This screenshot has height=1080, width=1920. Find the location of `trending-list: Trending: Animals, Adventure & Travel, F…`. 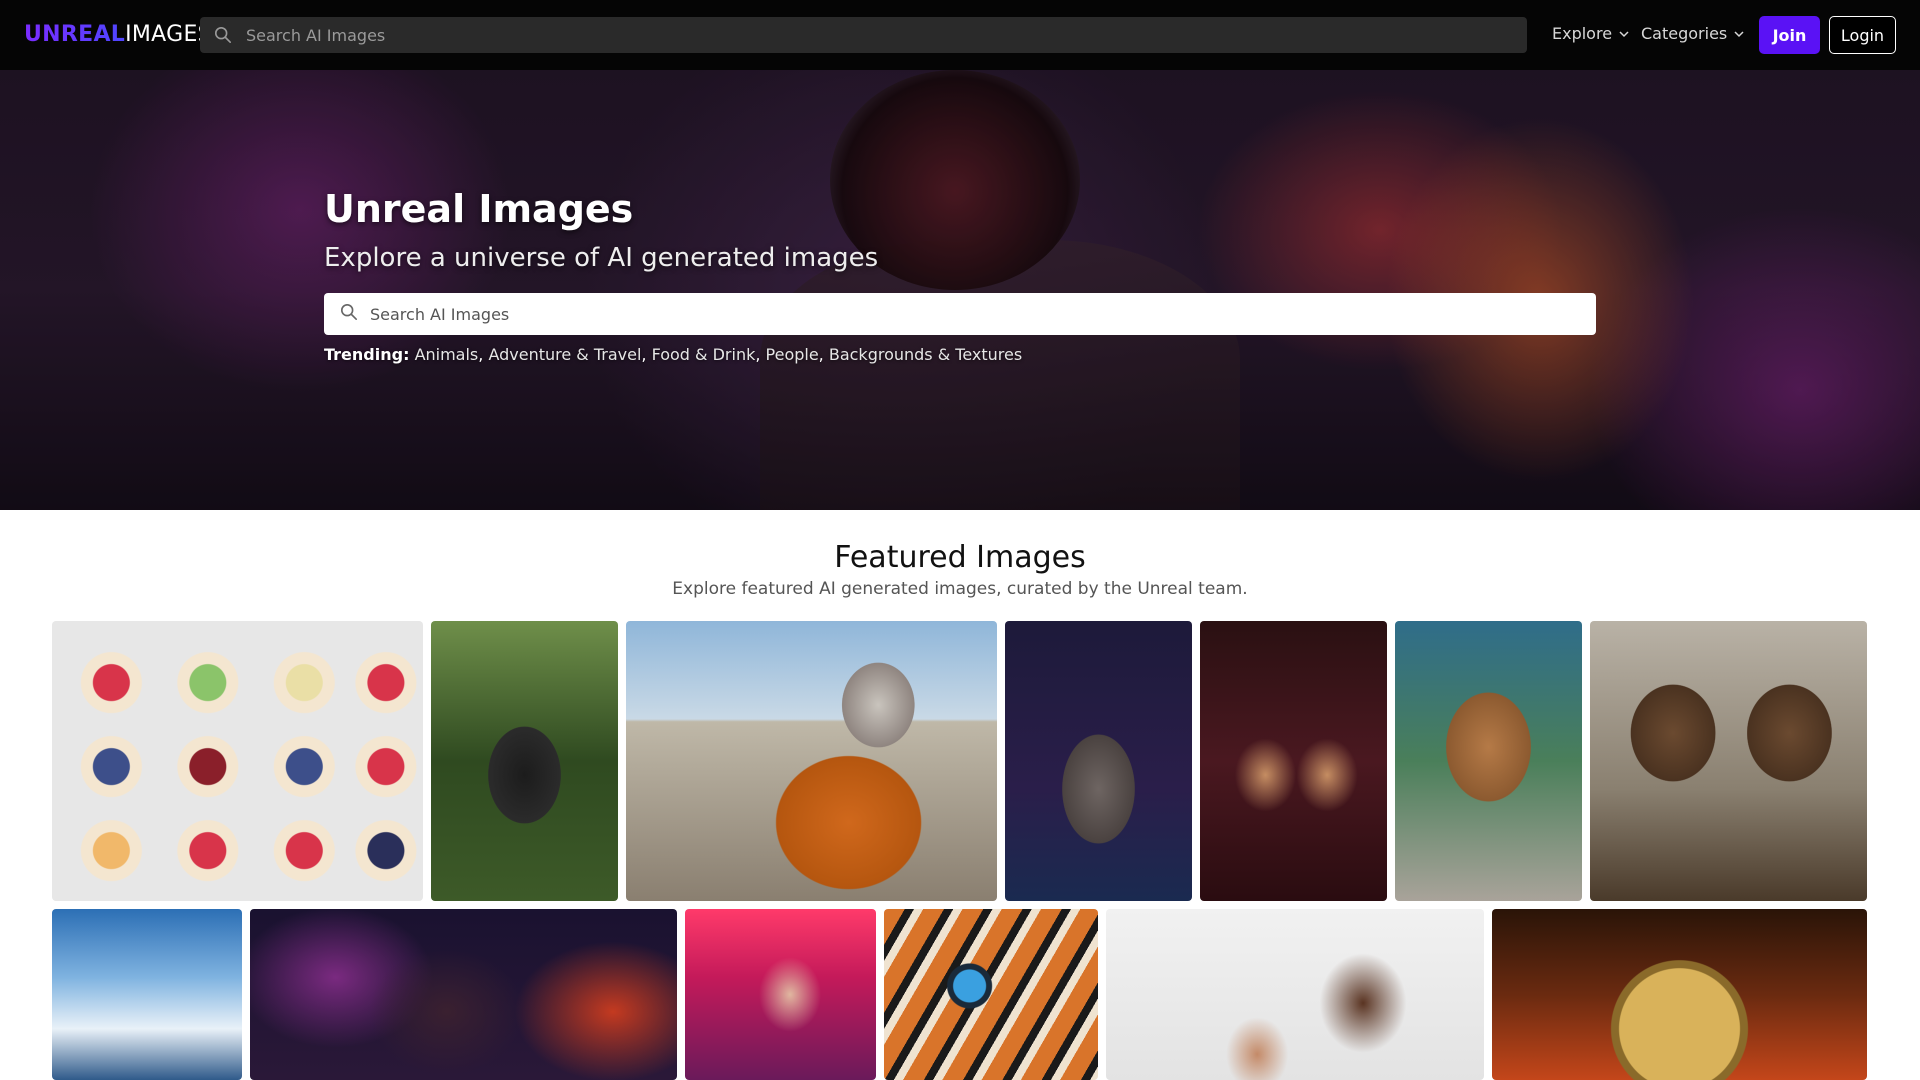

trending-list: Trending: Animals, Adventure & Travel, F… is located at coordinates (673, 354).